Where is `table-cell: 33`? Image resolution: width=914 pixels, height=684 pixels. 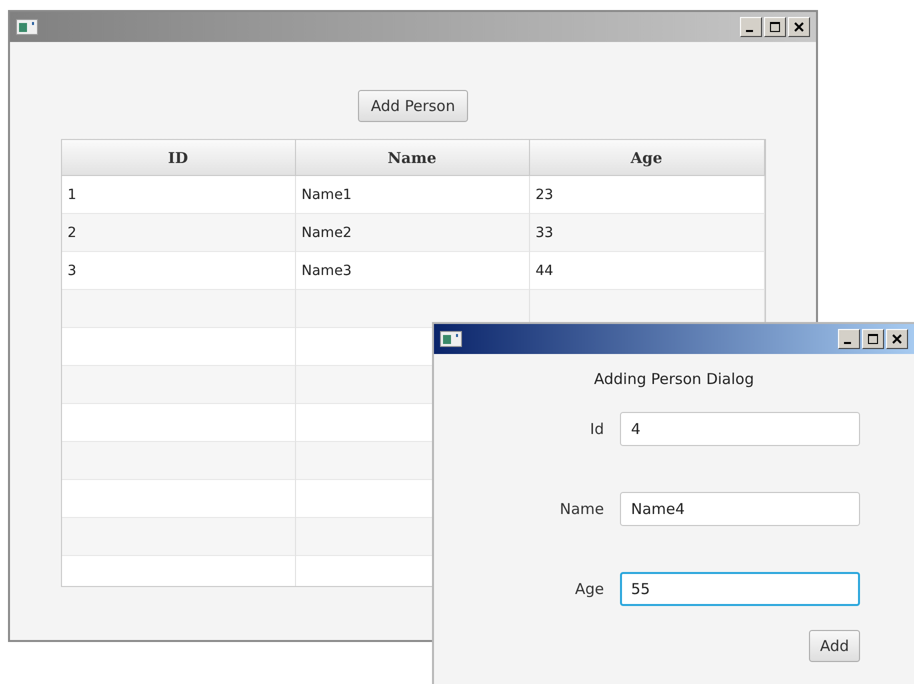 table-cell: 33 is located at coordinates (647, 233).